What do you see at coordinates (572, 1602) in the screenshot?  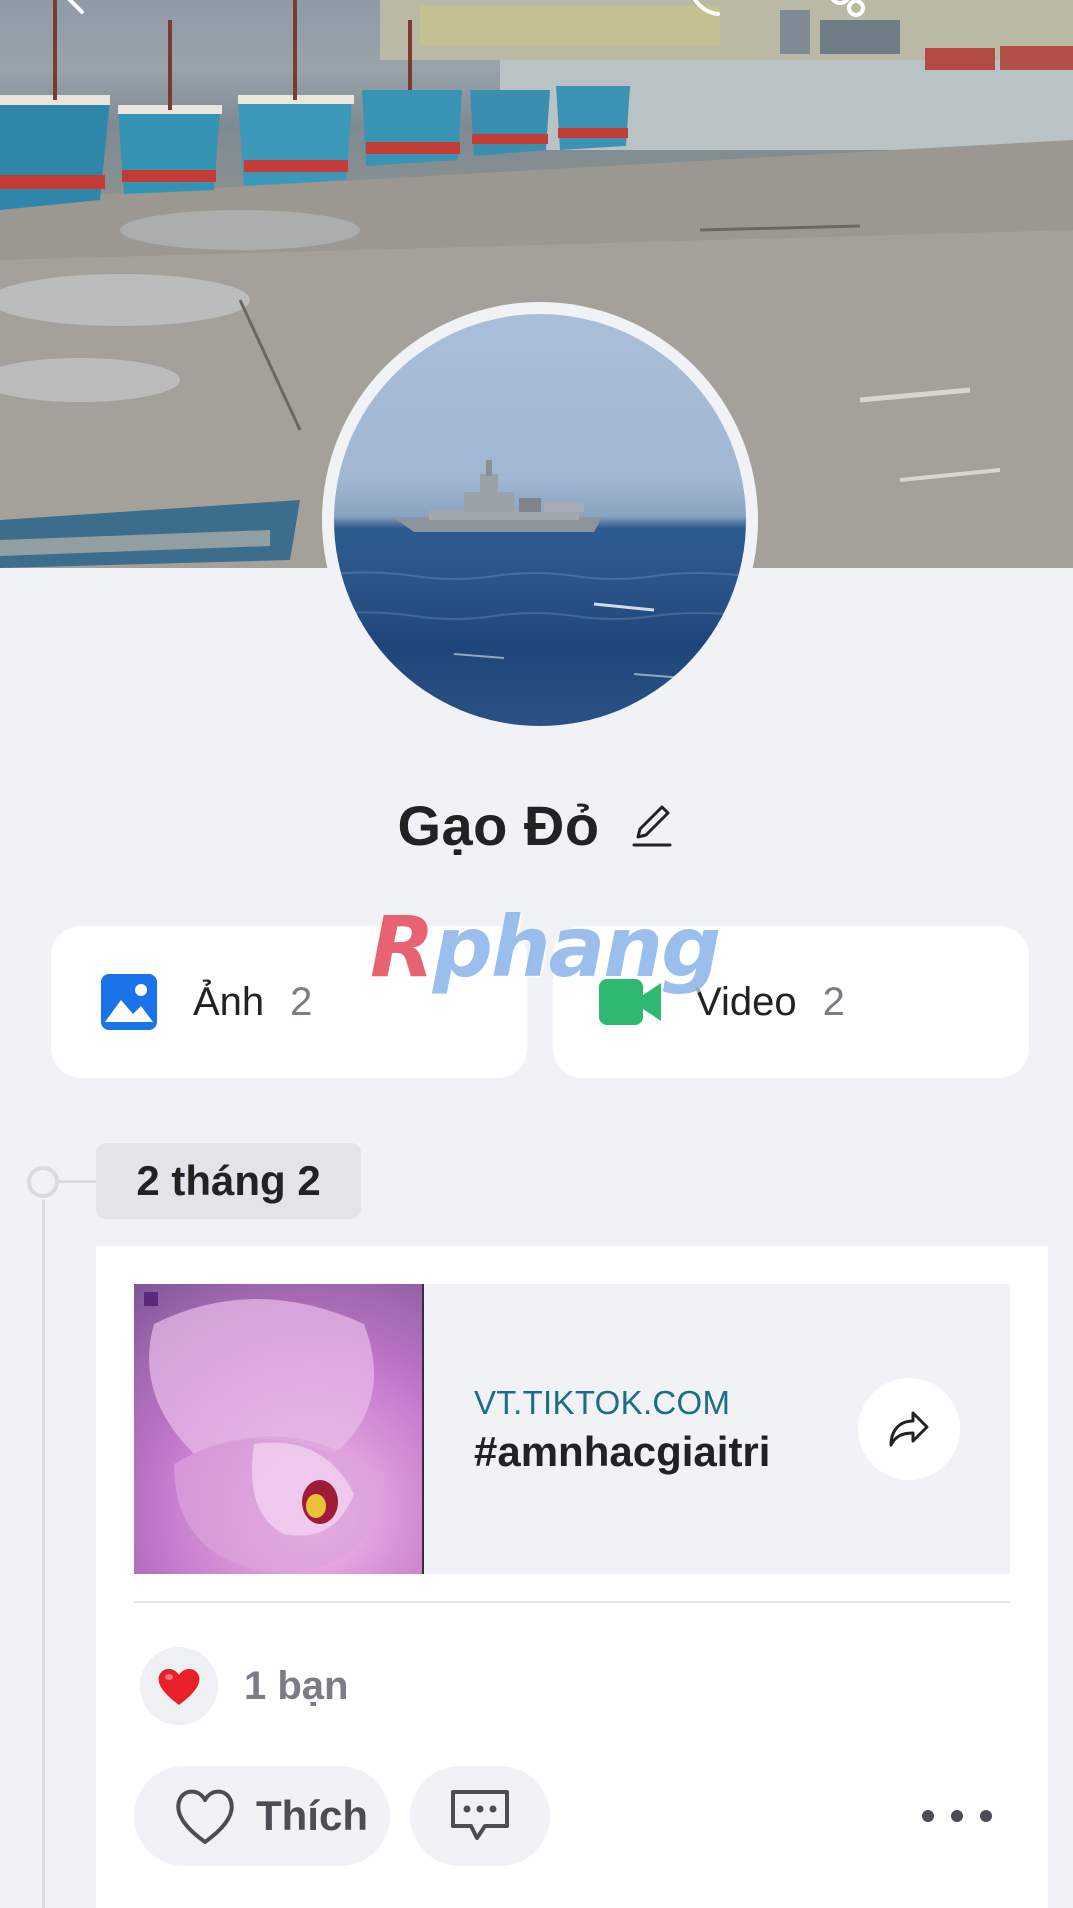 I see `divider` at bounding box center [572, 1602].